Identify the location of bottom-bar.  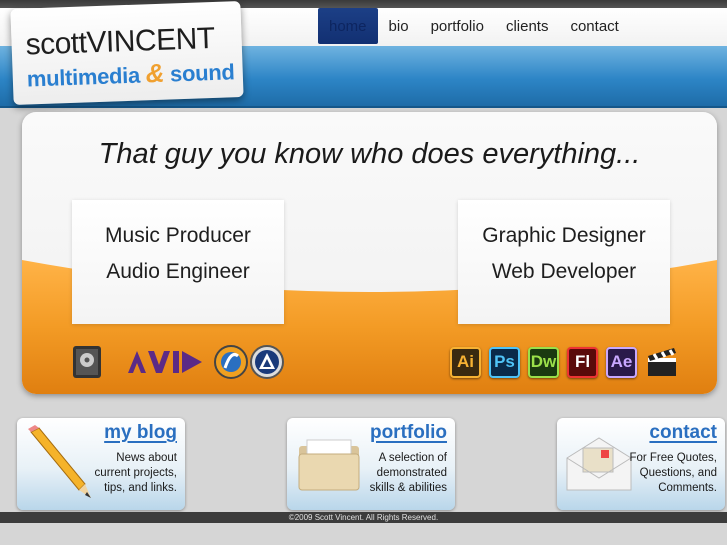
(363, 534).